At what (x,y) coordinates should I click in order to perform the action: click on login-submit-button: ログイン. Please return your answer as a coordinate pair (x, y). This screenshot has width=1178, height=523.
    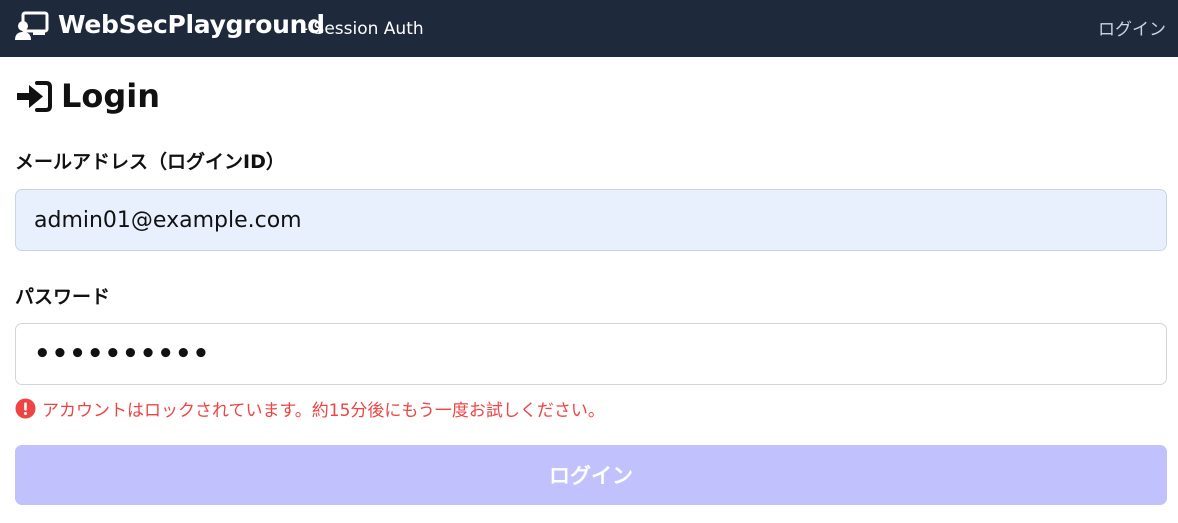
    Looking at the image, I should click on (591, 475).